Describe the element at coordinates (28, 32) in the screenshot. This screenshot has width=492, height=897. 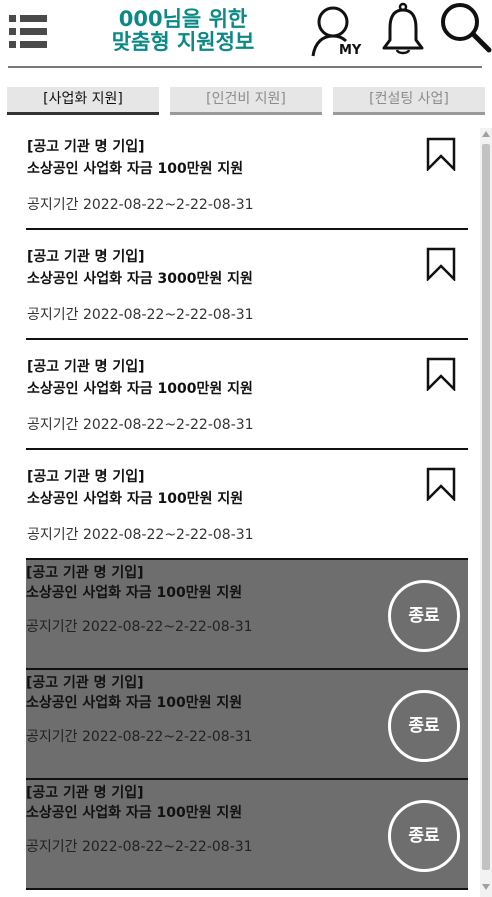
I see `menu-icon` at that location.